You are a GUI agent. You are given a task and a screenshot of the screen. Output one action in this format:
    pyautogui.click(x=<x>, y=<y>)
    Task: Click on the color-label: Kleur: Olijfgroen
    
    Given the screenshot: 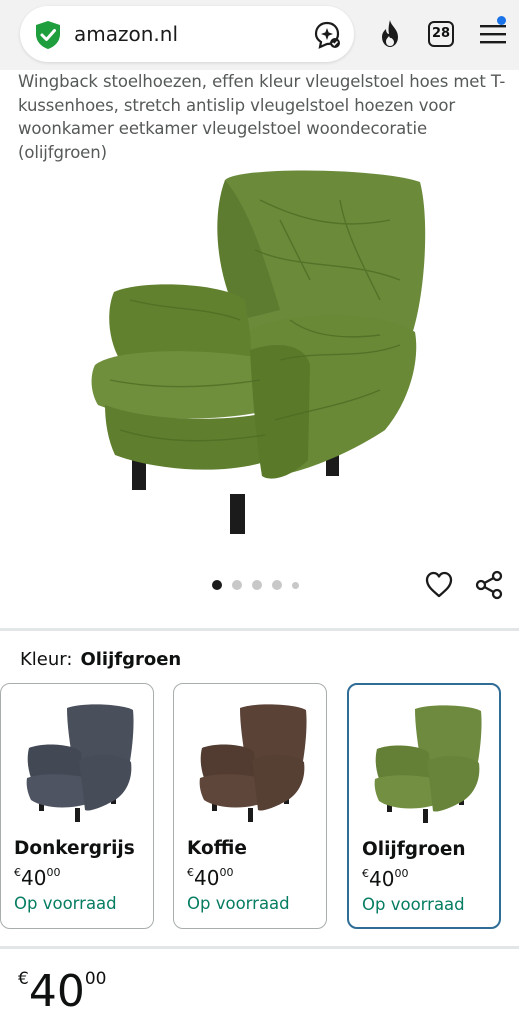 What is the action you would take?
    pyautogui.click(x=101, y=659)
    